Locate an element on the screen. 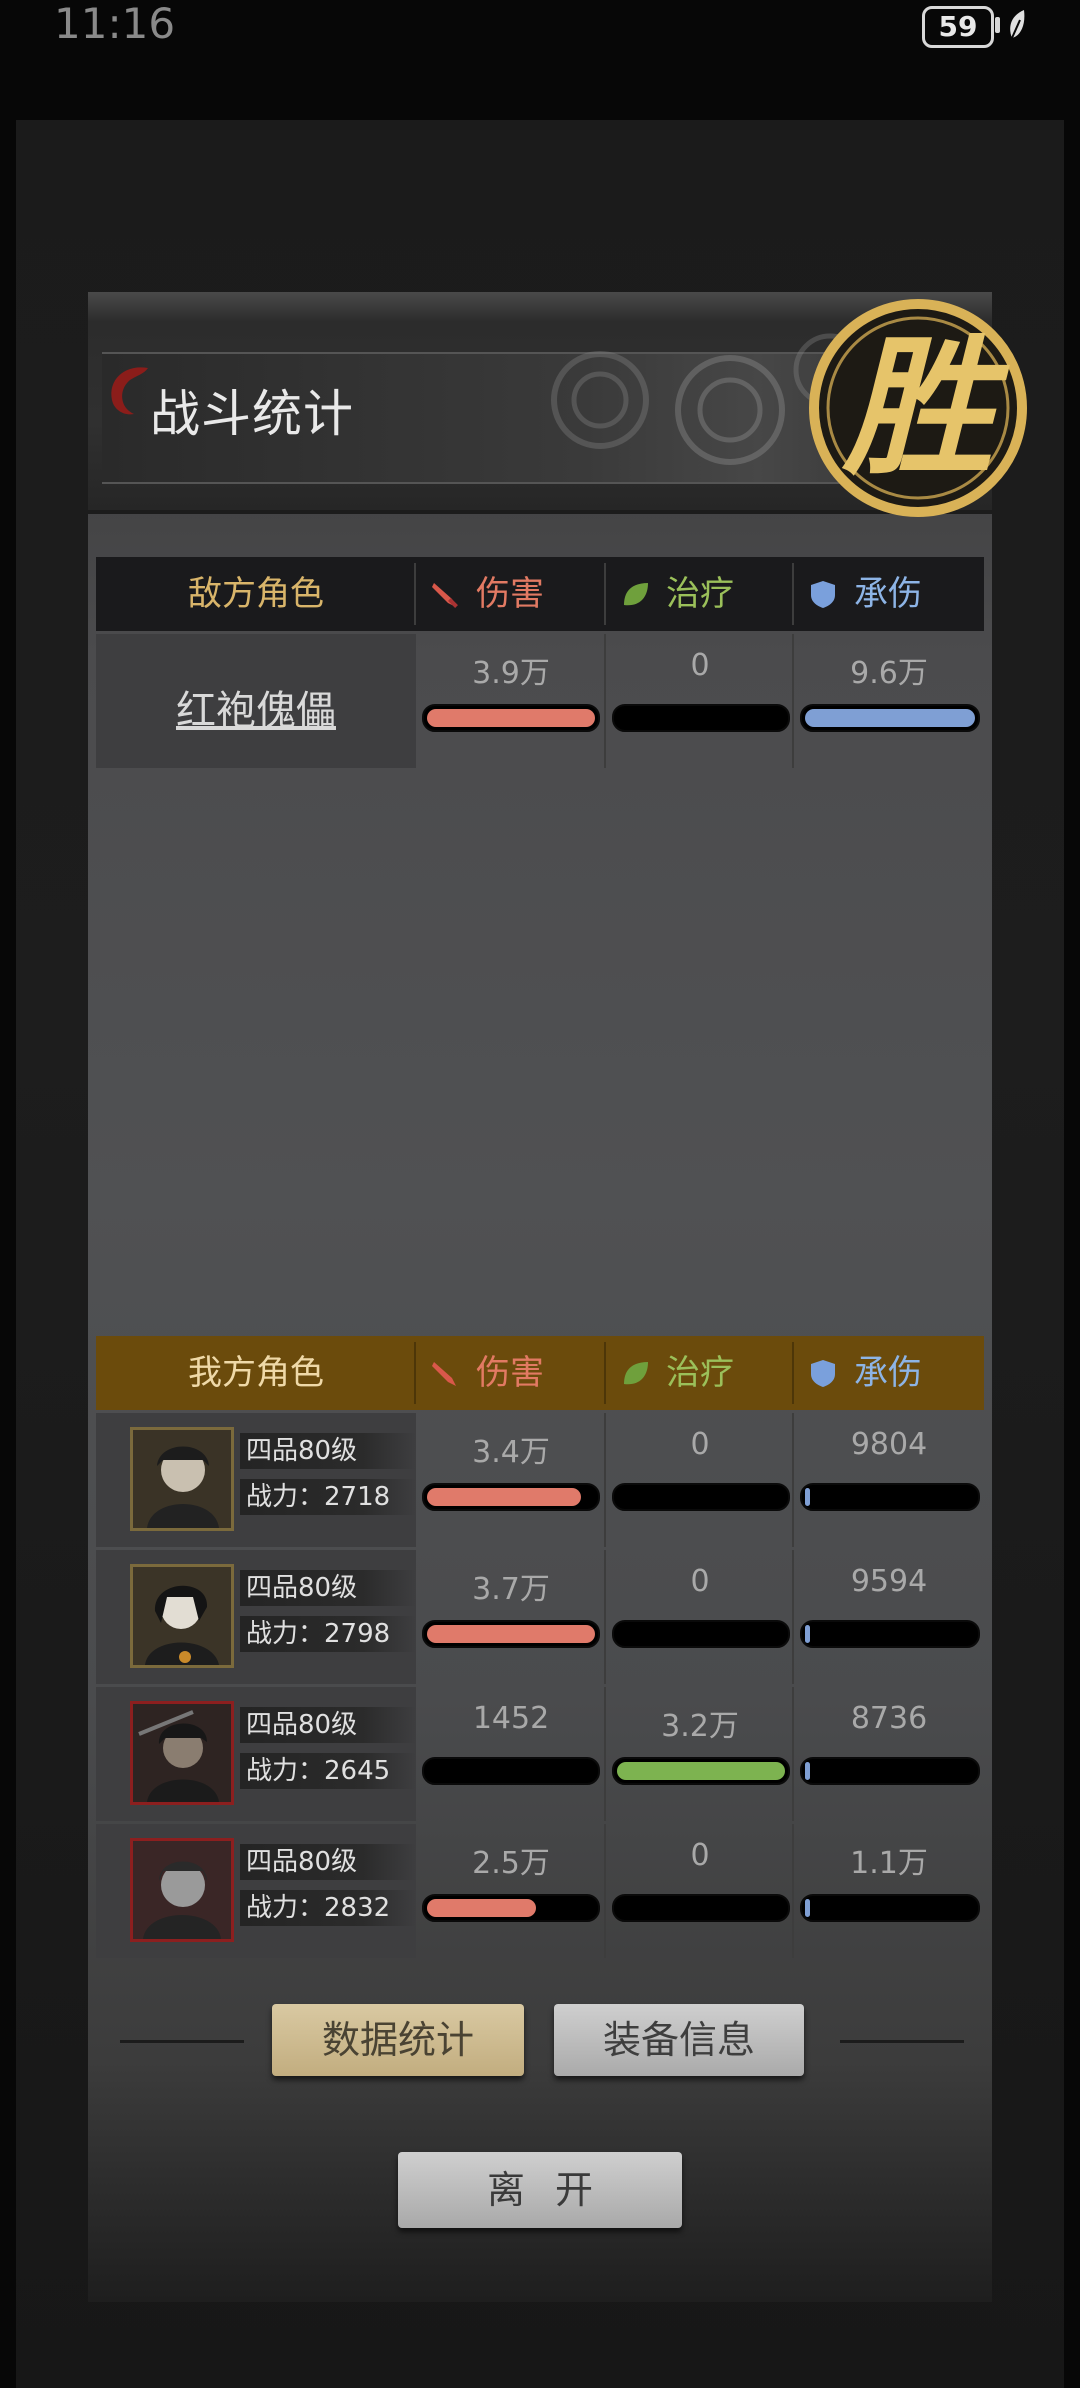 Image resolution: width=1080 pixels, height=2388 pixels. ally-row: 四品80级 战力：2718 3.4万 0 9804 is located at coordinates (540, 1480).